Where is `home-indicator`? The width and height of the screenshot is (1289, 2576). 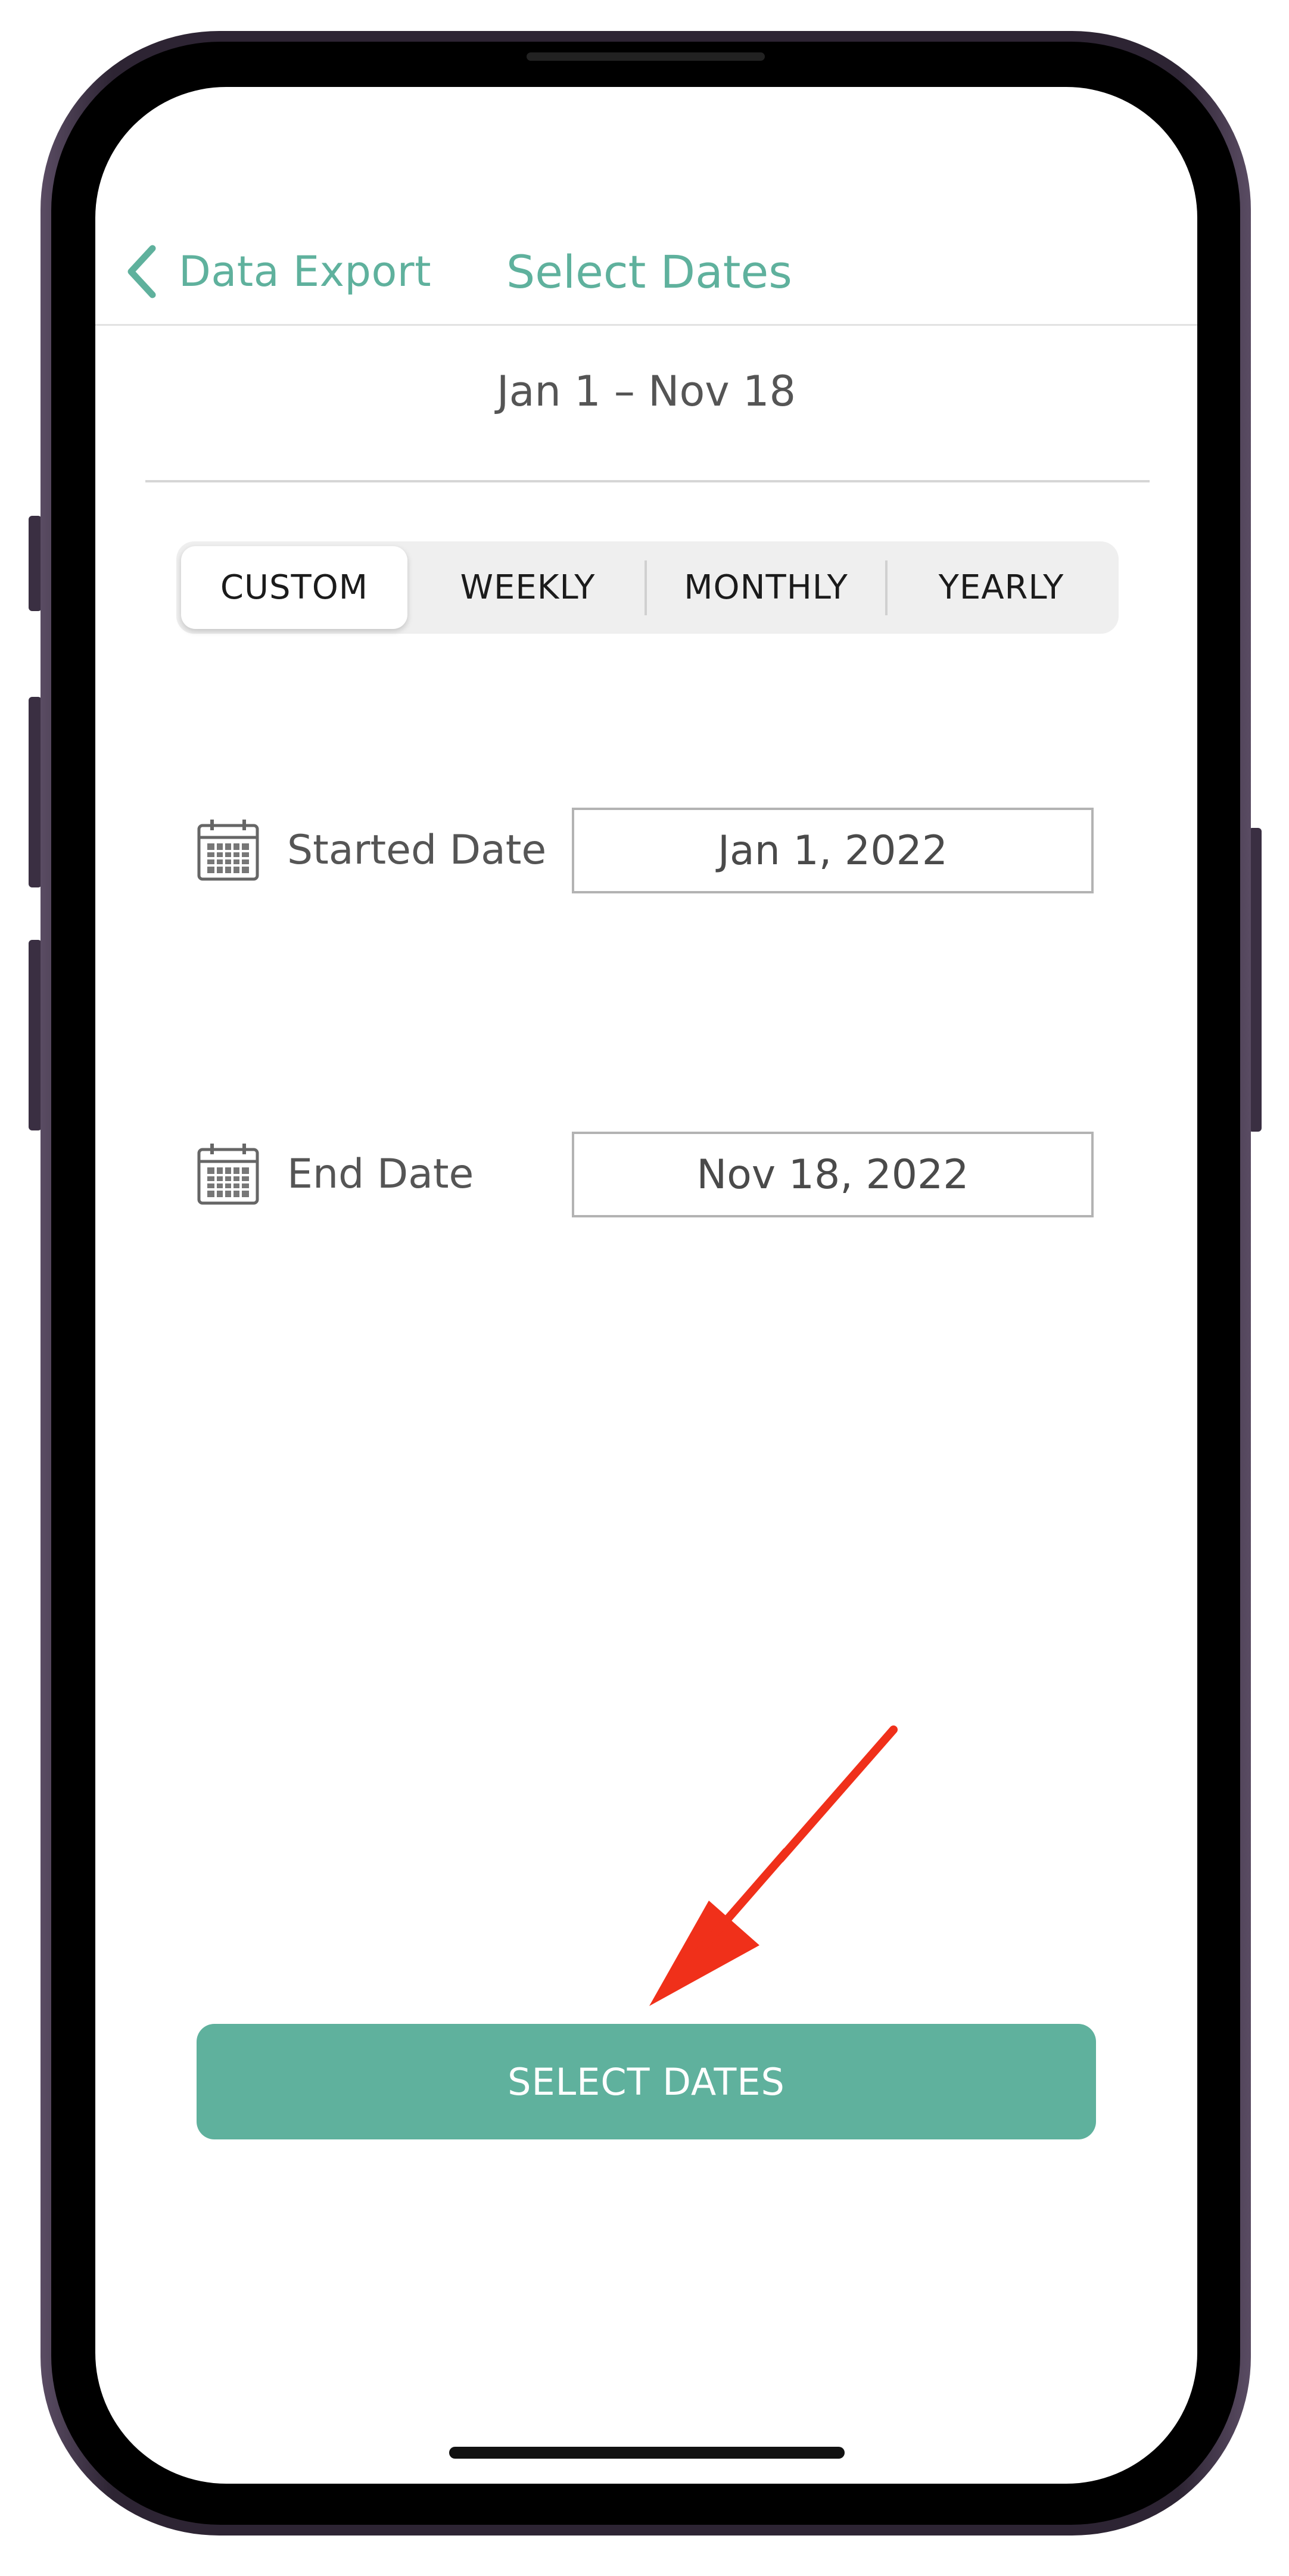 home-indicator is located at coordinates (647, 2453).